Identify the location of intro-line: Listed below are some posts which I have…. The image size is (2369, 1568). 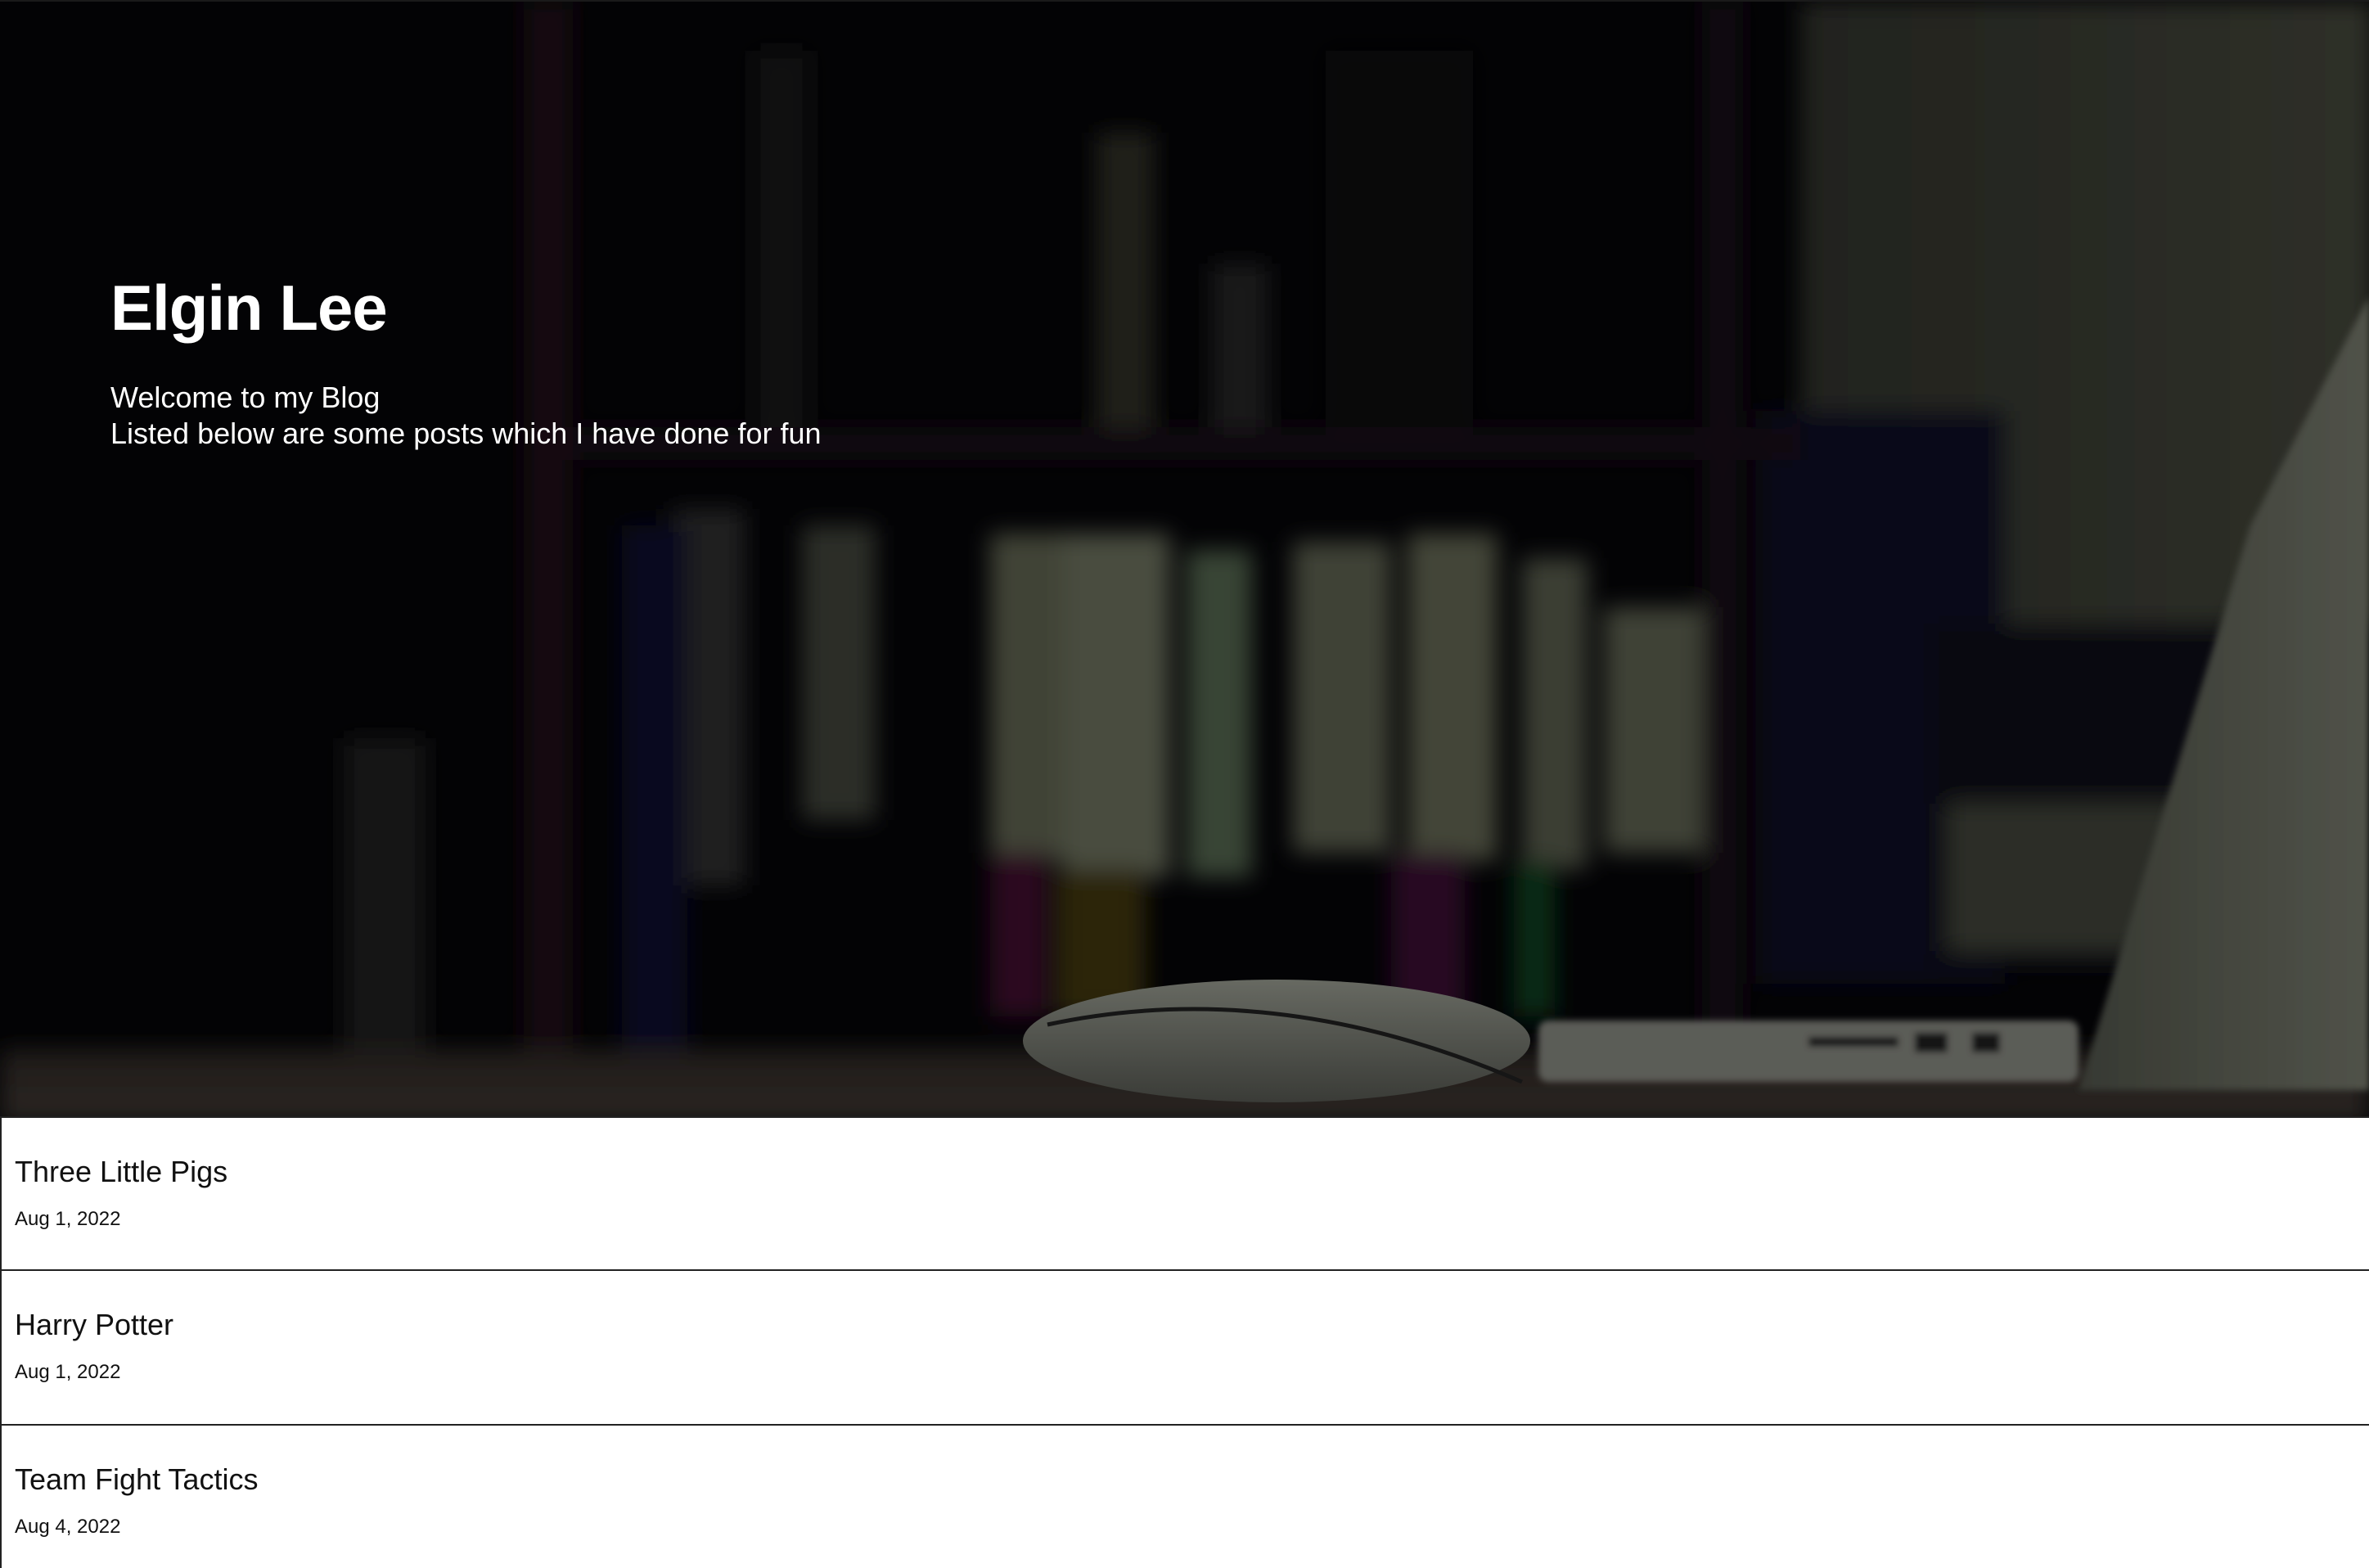
(466, 433).